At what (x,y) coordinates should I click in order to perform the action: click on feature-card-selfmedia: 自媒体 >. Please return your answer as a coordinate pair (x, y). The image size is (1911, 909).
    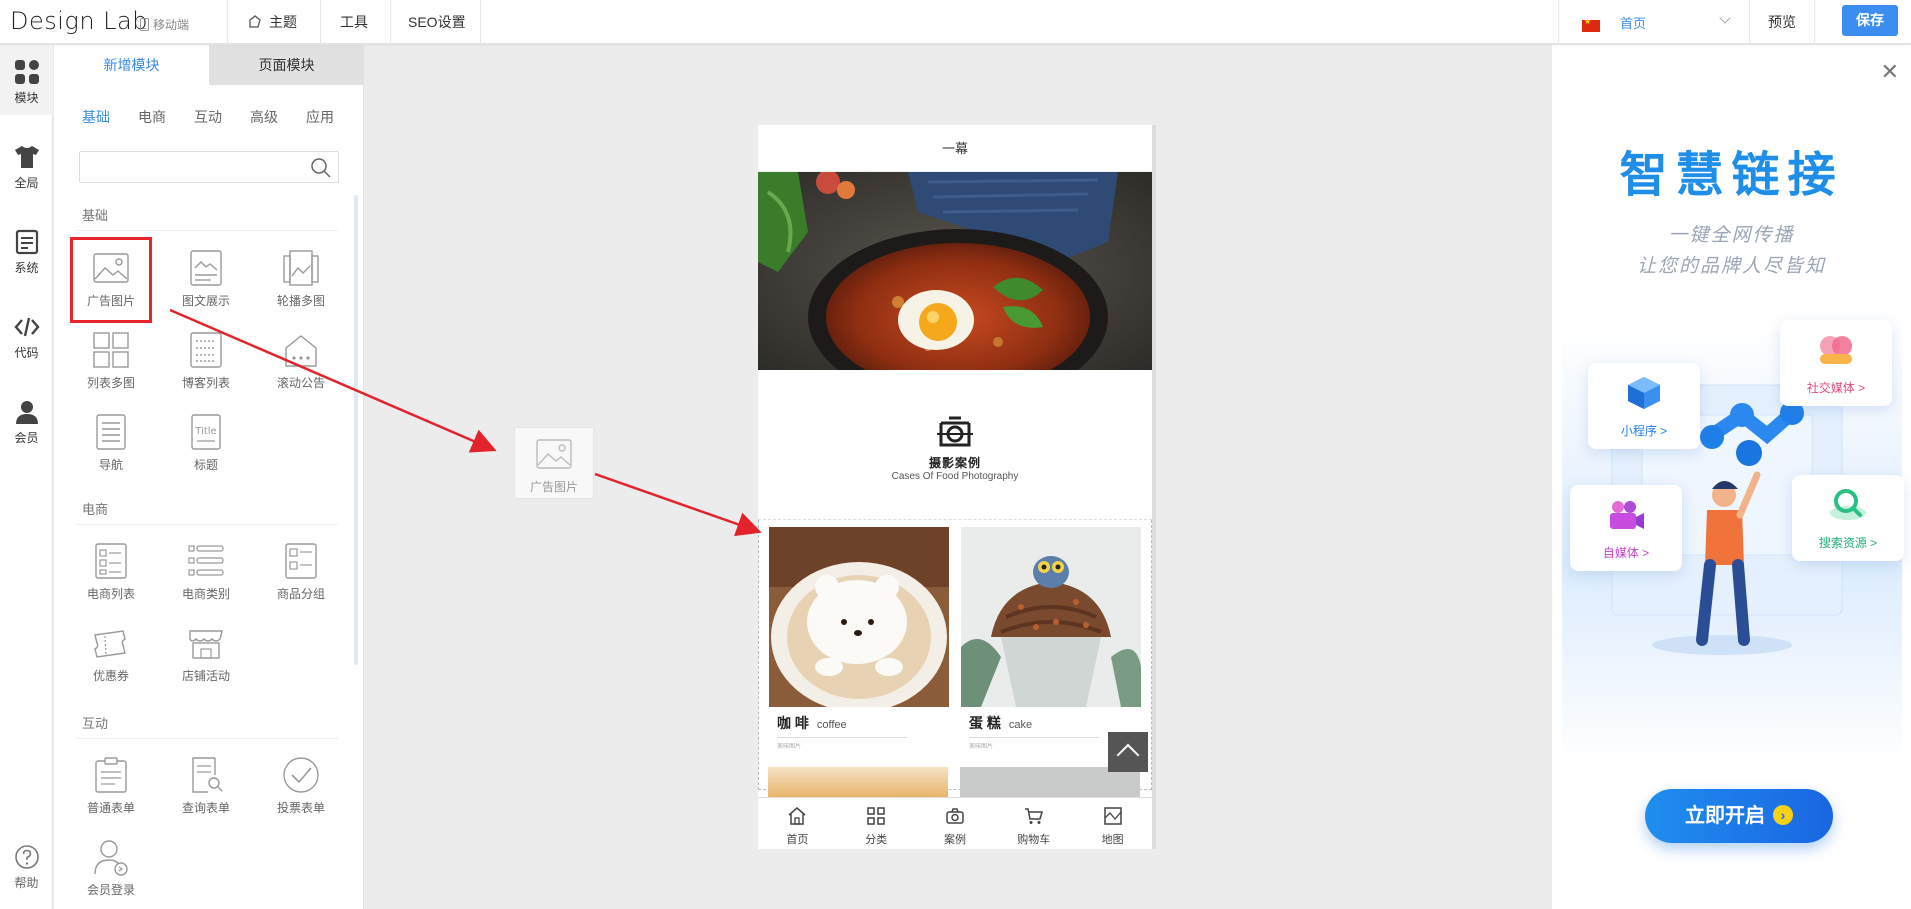
    Looking at the image, I should click on (1626, 528).